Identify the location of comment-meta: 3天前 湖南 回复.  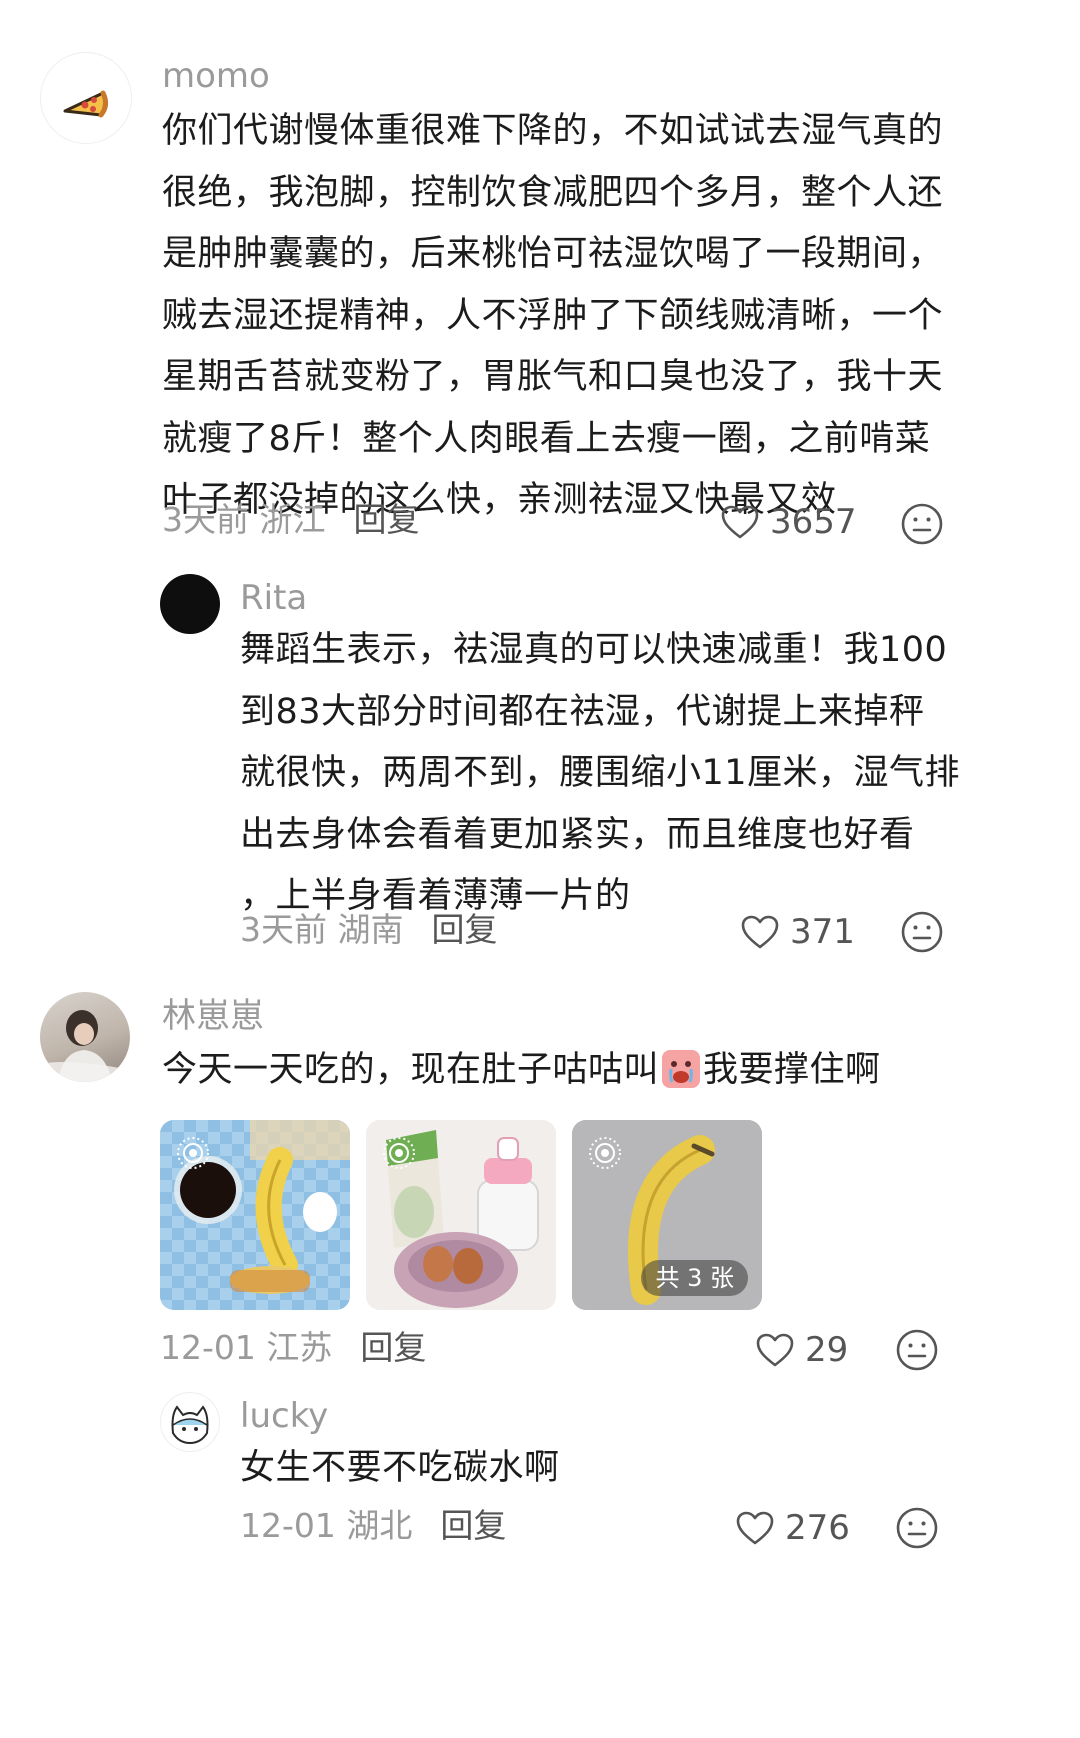
(369, 930).